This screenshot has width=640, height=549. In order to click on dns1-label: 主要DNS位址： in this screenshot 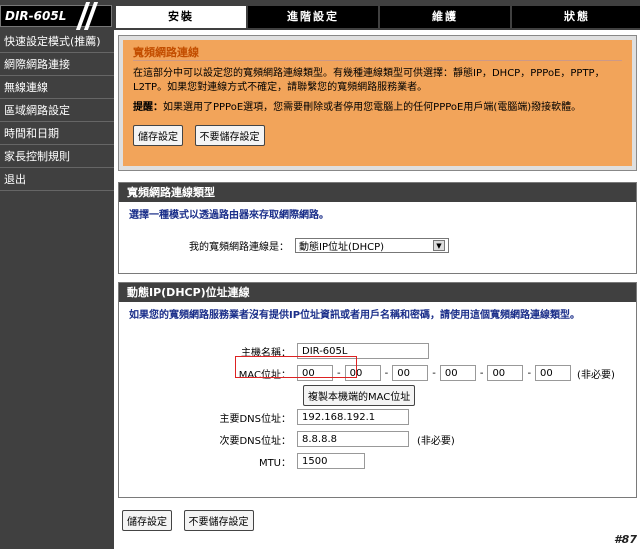, I will do `click(255, 419)`.